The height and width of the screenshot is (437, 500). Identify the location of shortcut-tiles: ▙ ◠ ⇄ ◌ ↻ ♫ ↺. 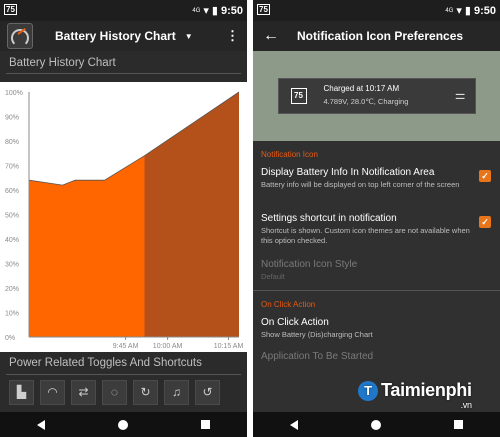
(114, 392).